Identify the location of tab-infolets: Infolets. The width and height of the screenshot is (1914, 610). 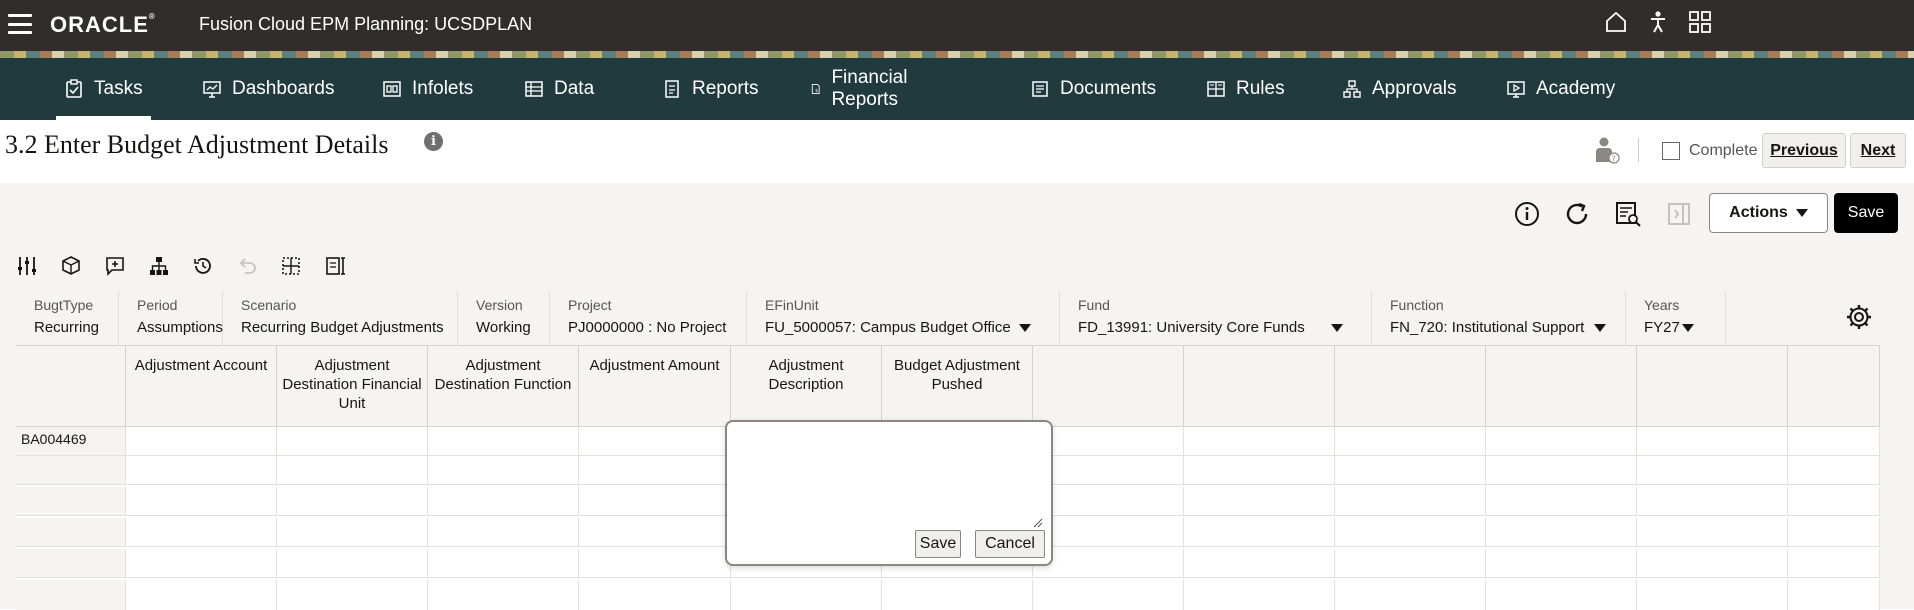
(427, 89).